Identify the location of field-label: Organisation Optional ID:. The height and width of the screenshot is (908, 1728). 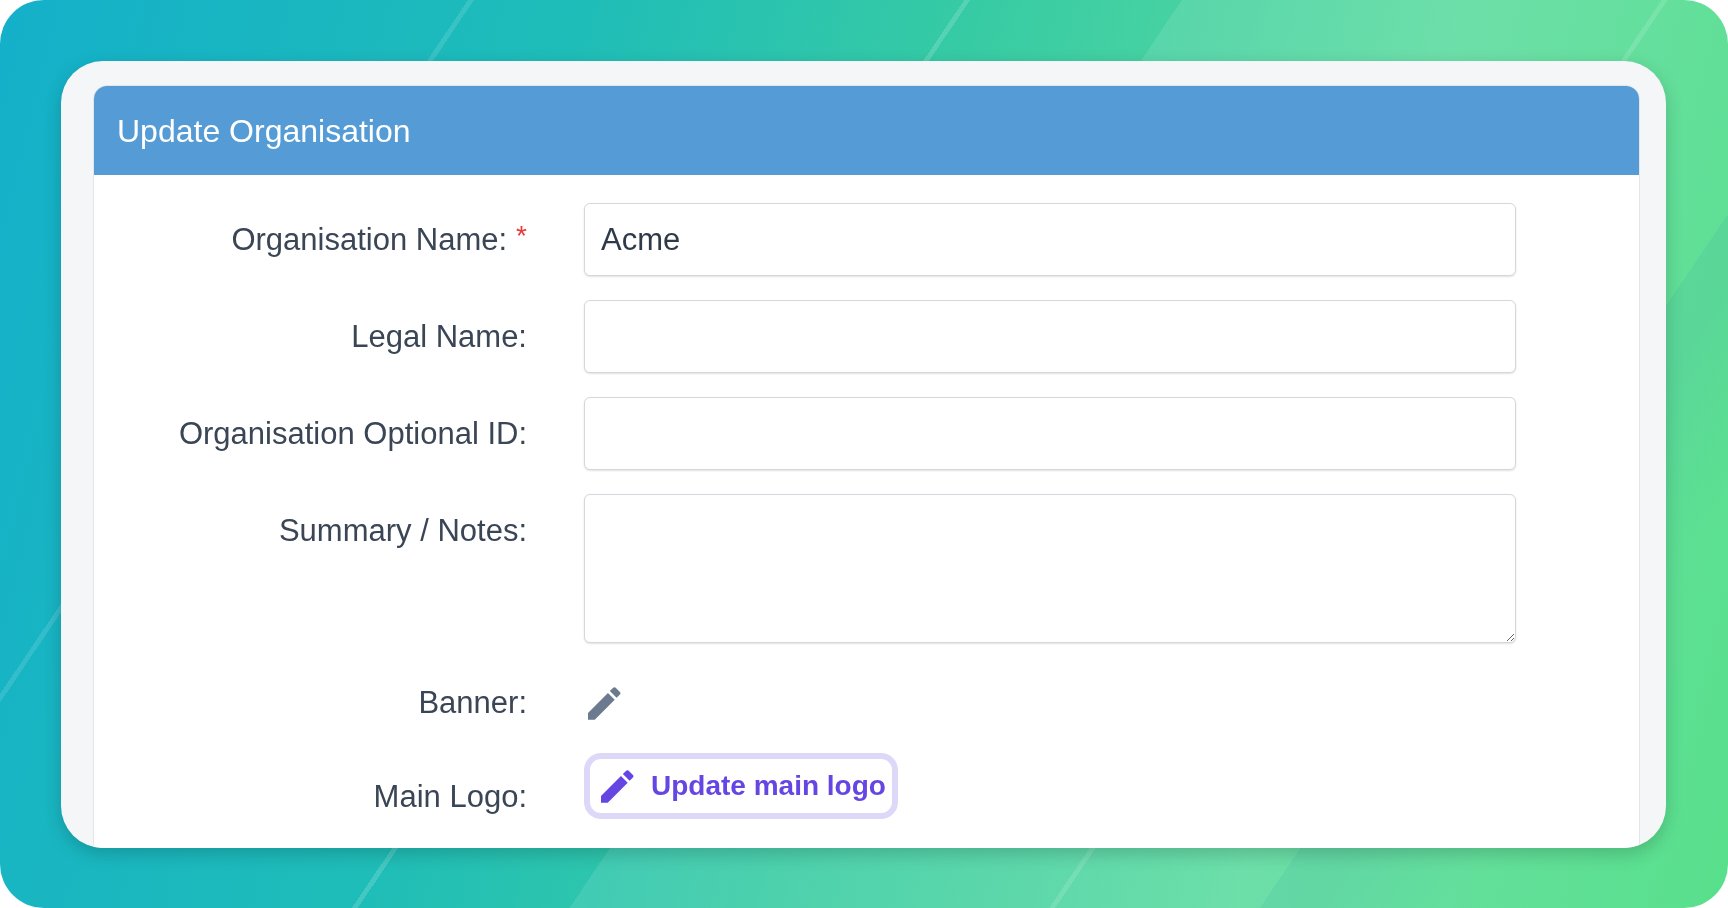
(352, 433).